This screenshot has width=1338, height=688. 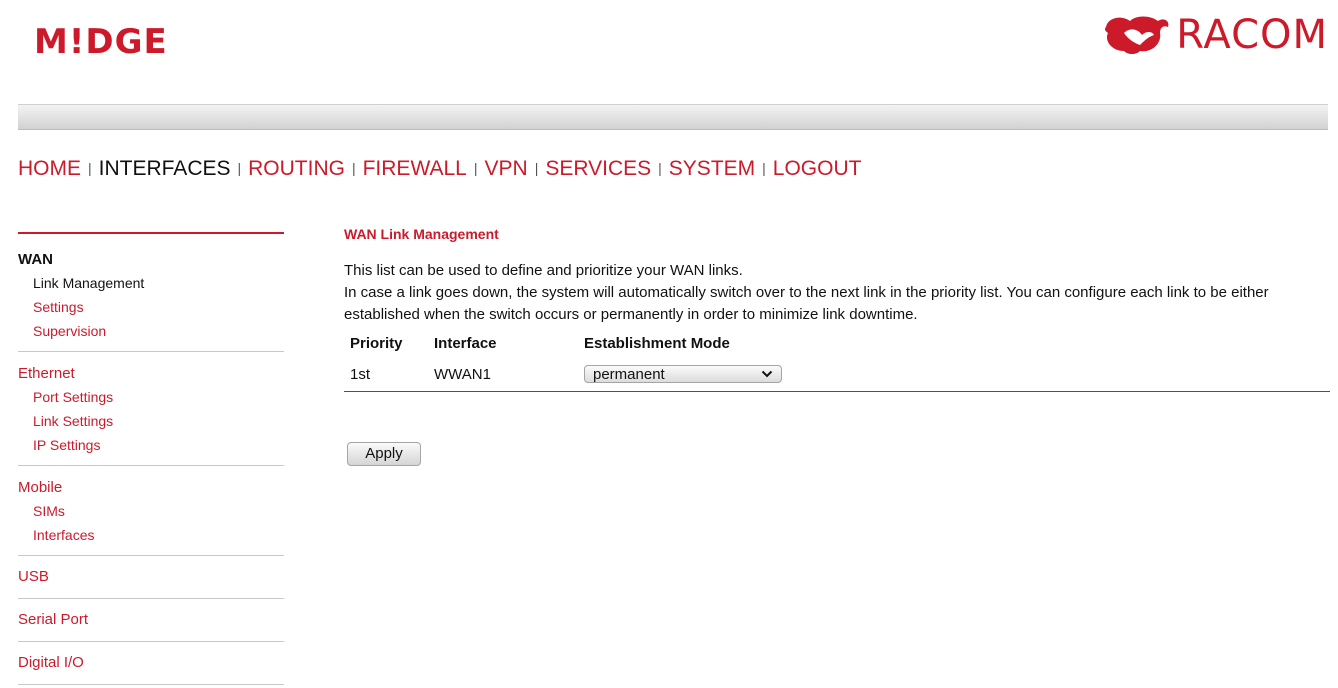 I want to click on nav-firewall: FIREWALL, so click(x=415, y=168).